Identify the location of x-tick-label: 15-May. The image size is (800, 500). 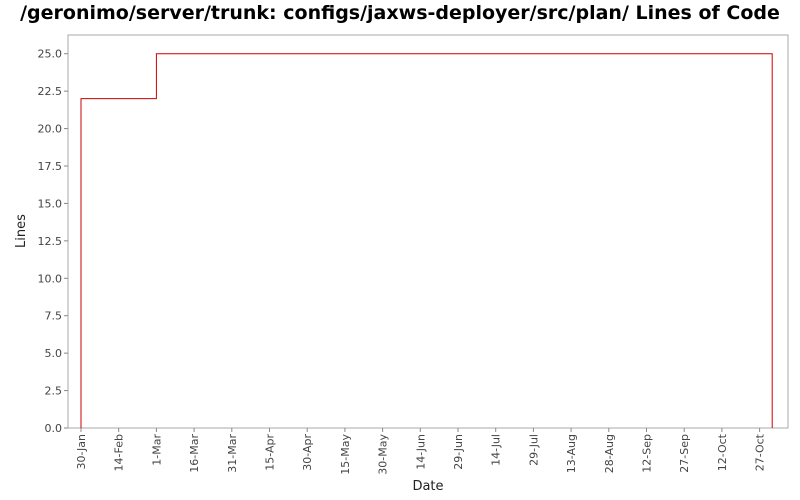
(345, 454).